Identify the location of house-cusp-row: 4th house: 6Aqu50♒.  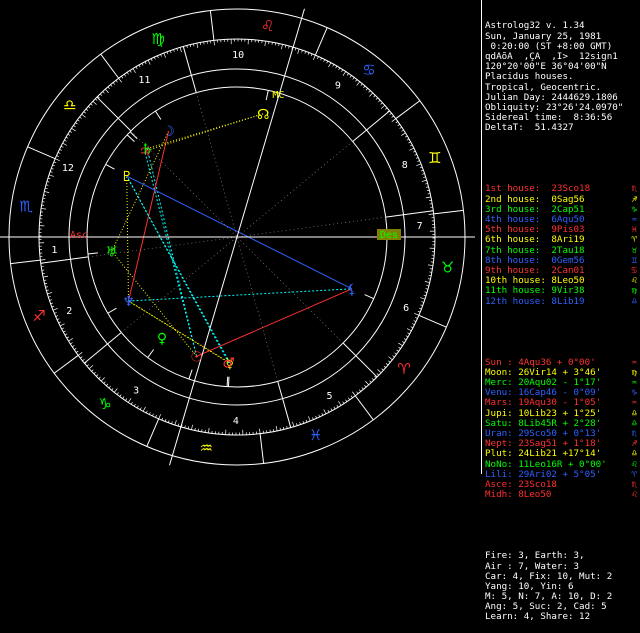
(562, 220).